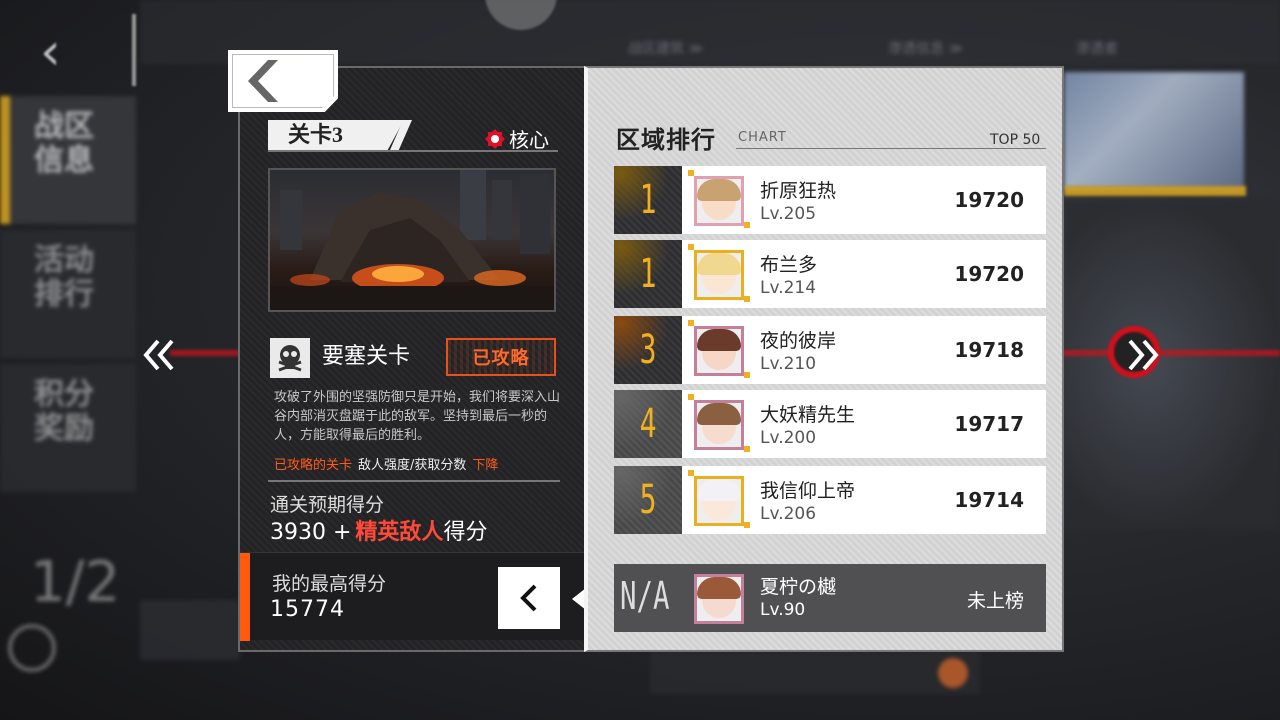 This screenshot has width=1280, height=720. I want to click on previous-stage-button, so click(160, 355).